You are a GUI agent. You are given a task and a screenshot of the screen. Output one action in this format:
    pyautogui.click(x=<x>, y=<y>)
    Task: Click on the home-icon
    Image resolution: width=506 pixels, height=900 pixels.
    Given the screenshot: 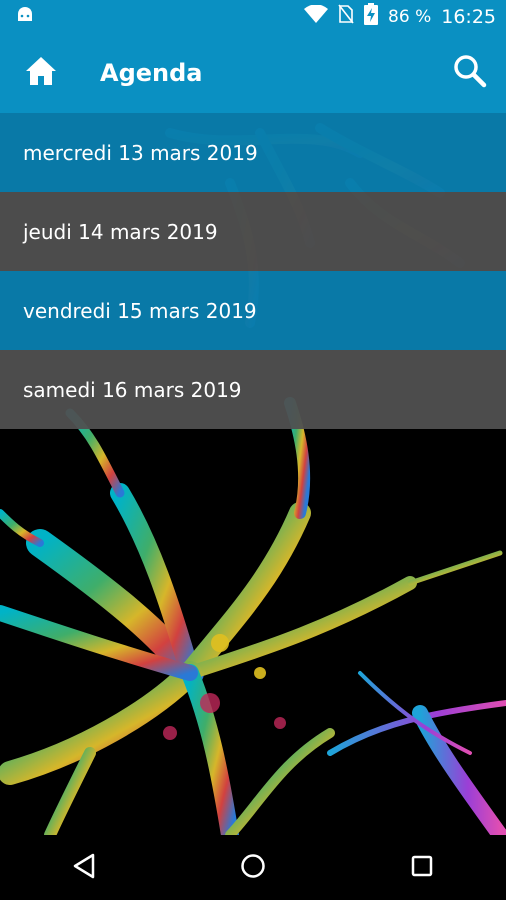 What is the action you would take?
    pyautogui.click(x=41, y=73)
    